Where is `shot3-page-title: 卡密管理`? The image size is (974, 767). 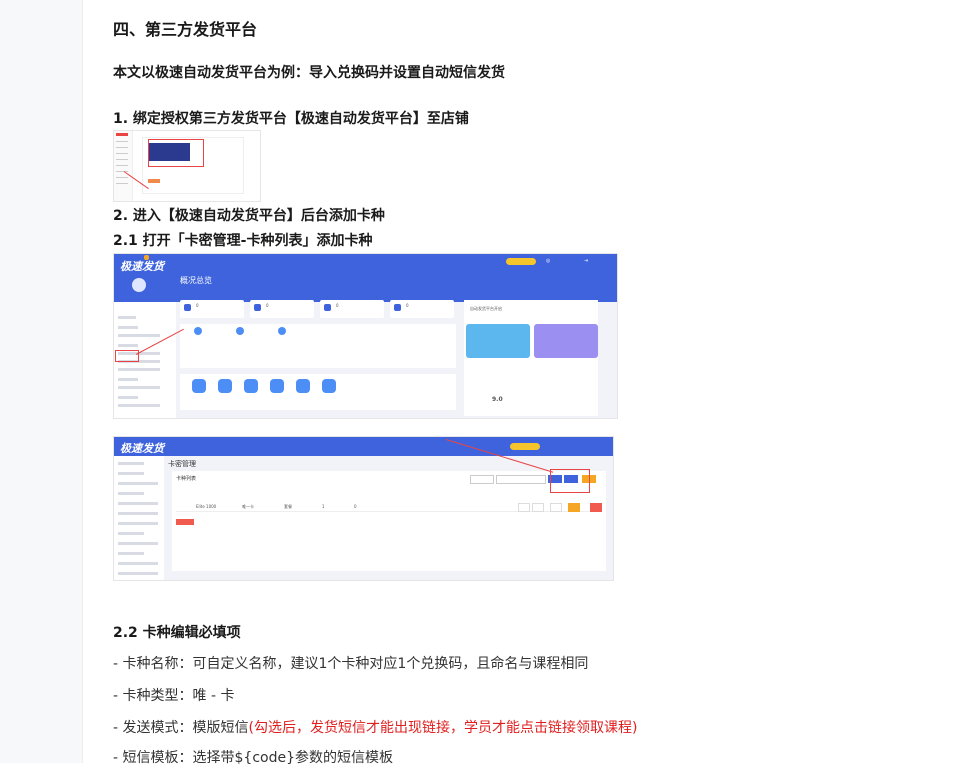 shot3-page-title: 卡密管理 is located at coordinates (182, 464).